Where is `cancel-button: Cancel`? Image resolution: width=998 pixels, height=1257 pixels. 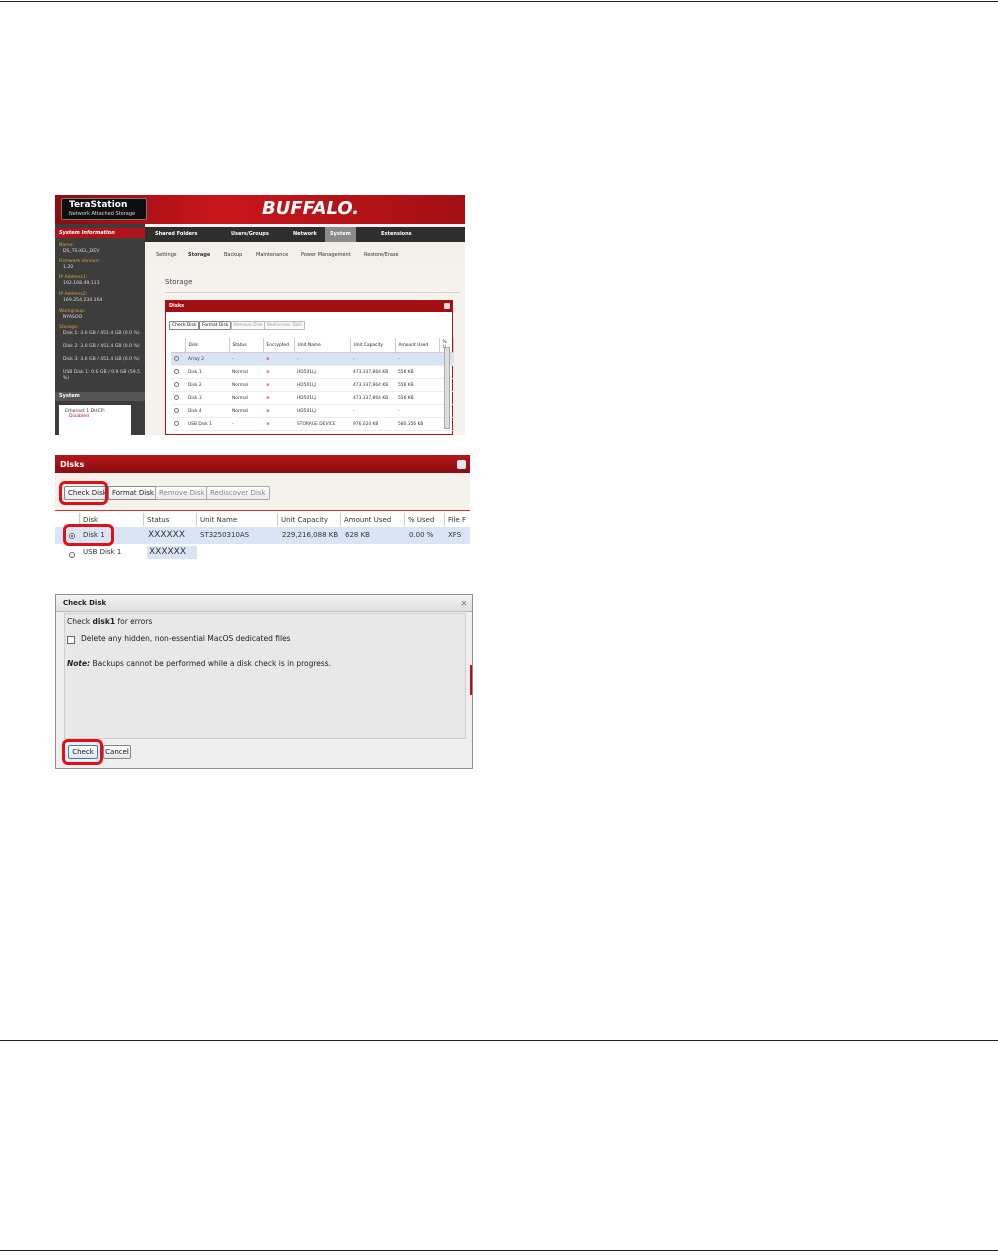 cancel-button: Cancel is located at coordinates (117, 752).